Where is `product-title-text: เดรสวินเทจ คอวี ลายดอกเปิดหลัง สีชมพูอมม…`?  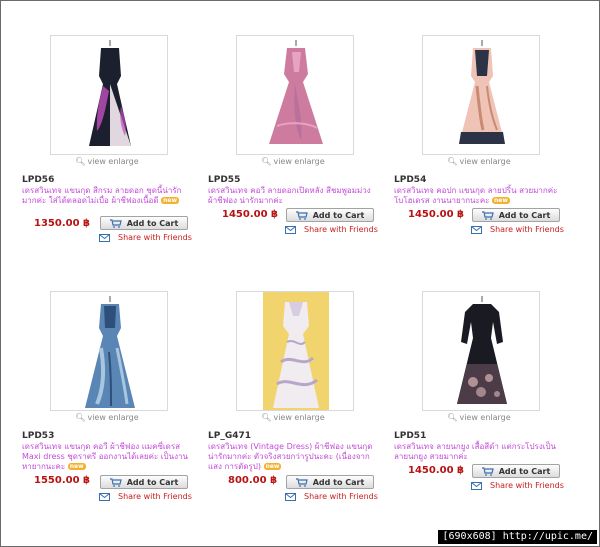
product-title-text: เดรสวินเทจ คอวี ลายดอกเปิดหลัง สีชมพูอมม… is located at coordinates (289, 195).